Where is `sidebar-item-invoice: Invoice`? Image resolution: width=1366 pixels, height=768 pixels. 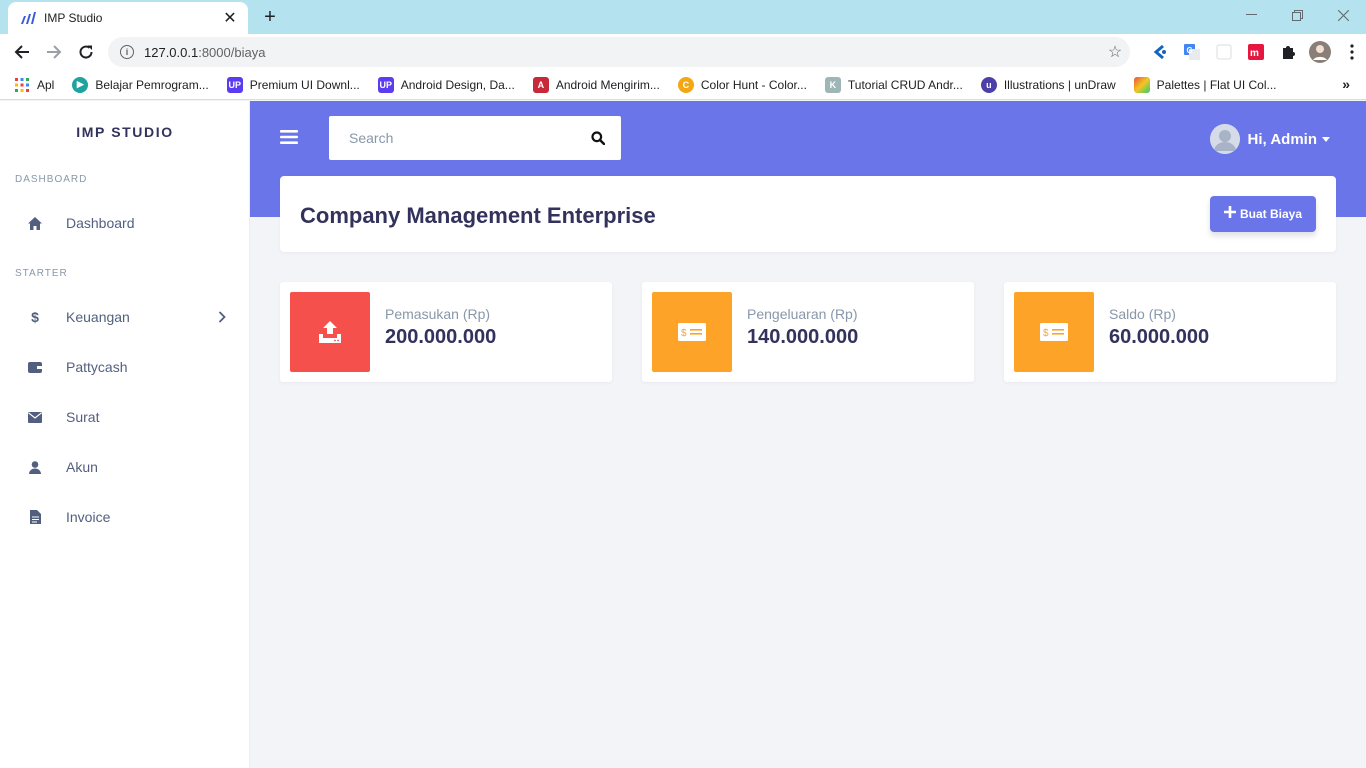
sidebar-item-invoice: Invoice is located at coordinates (125, 517).